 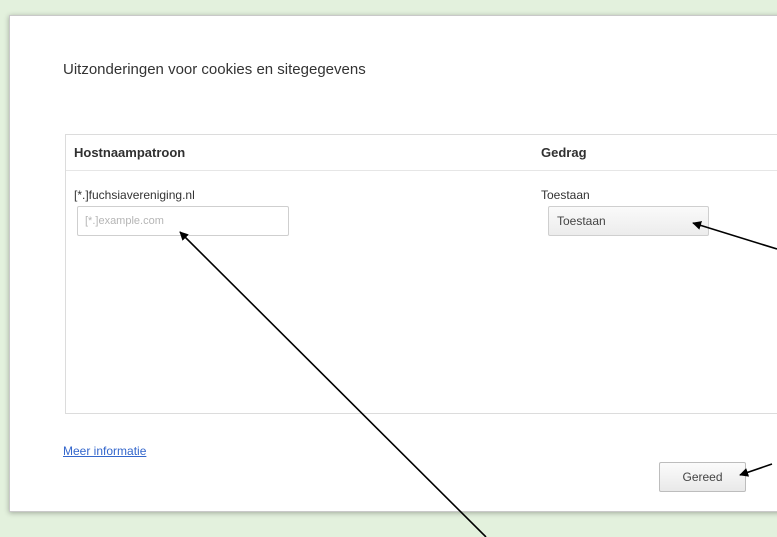 I want to click on column-header-behavior: Gedrag, so click(x=564, y=152).